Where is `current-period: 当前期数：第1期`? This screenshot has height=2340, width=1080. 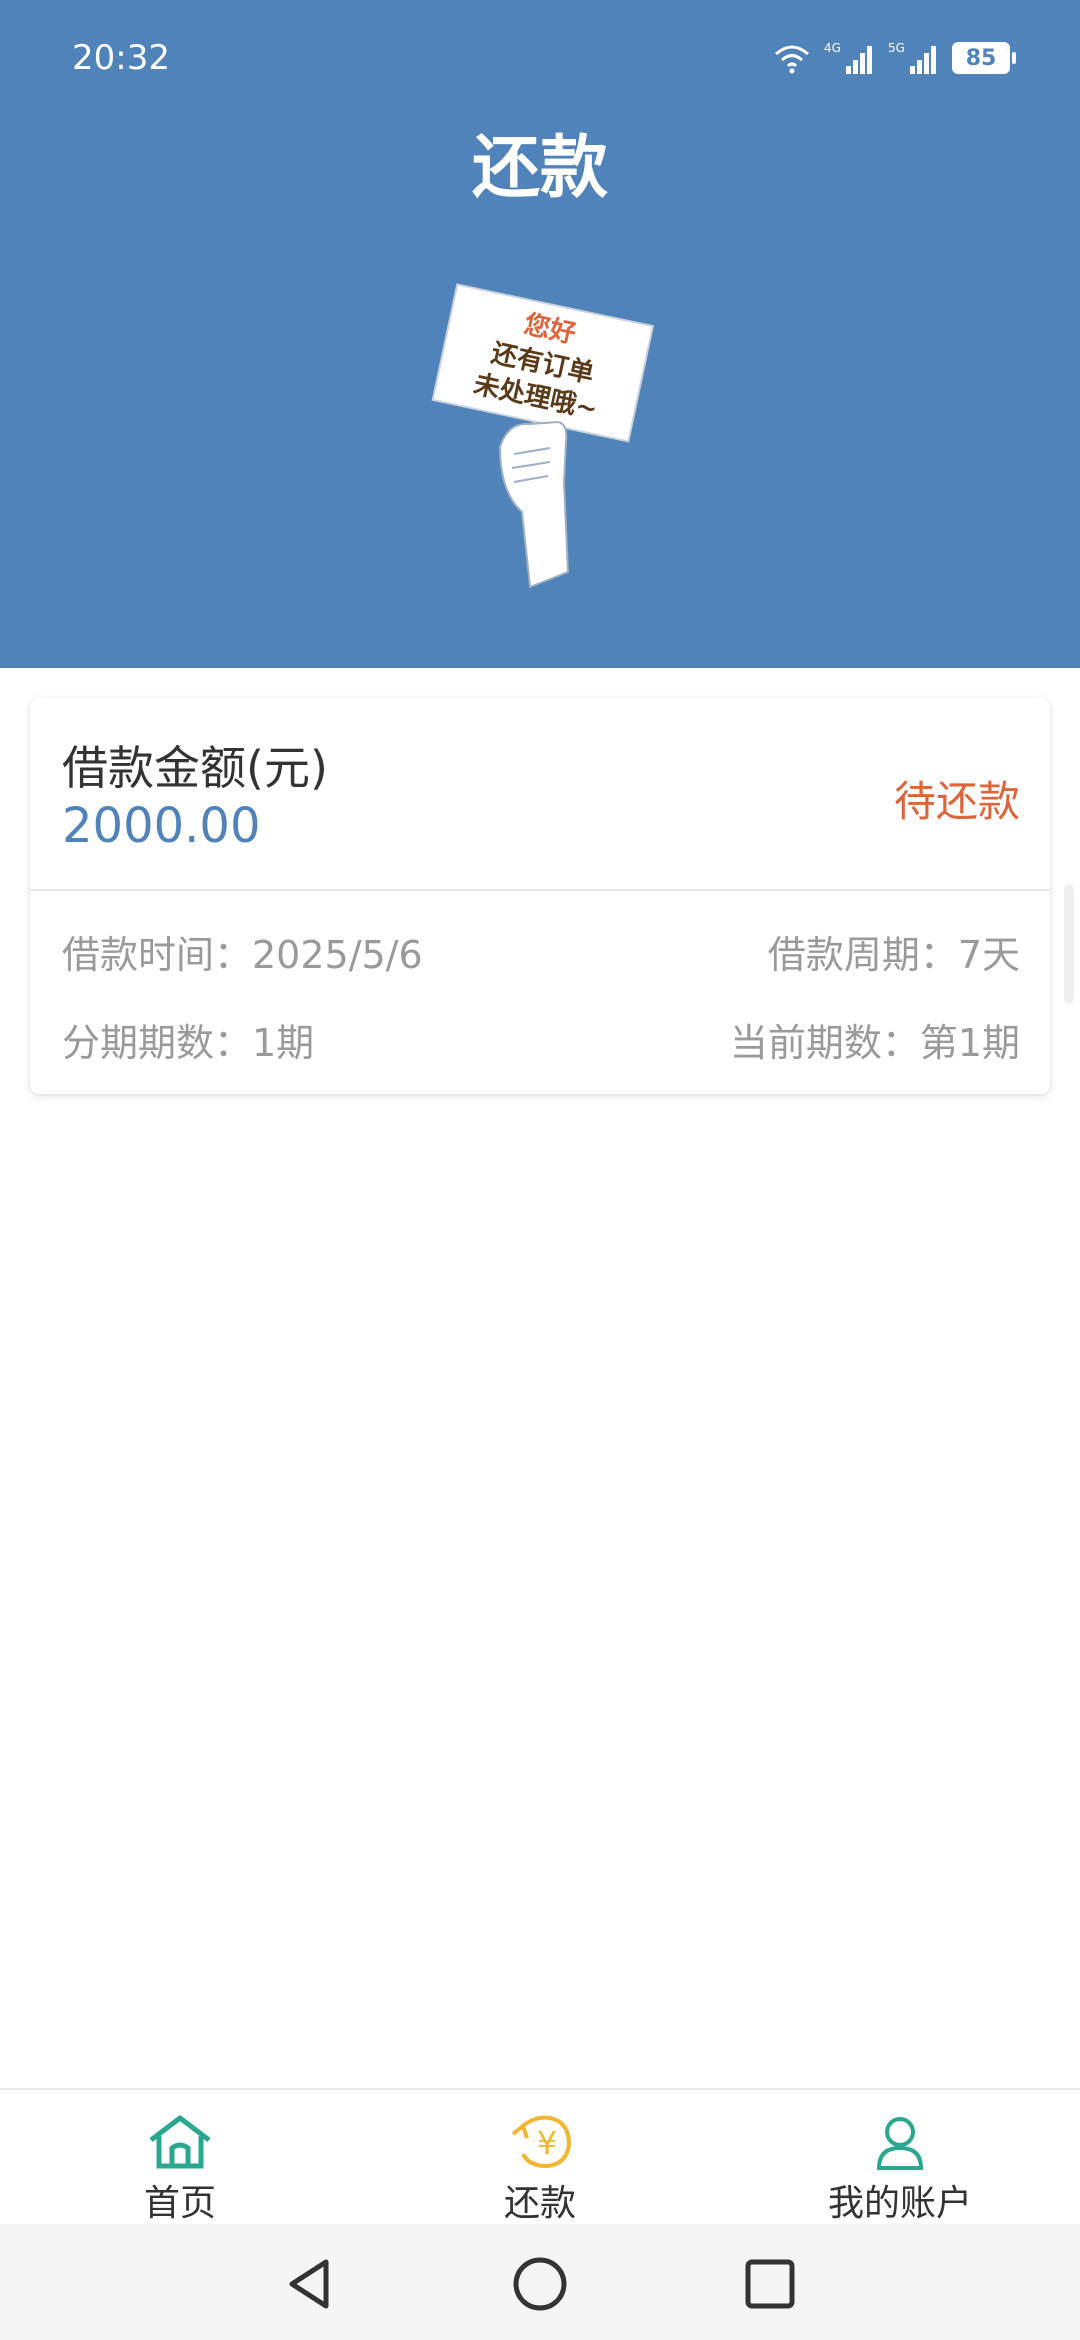 current-period: 当前期数：第1期 is located at coordinates (874, 1043).